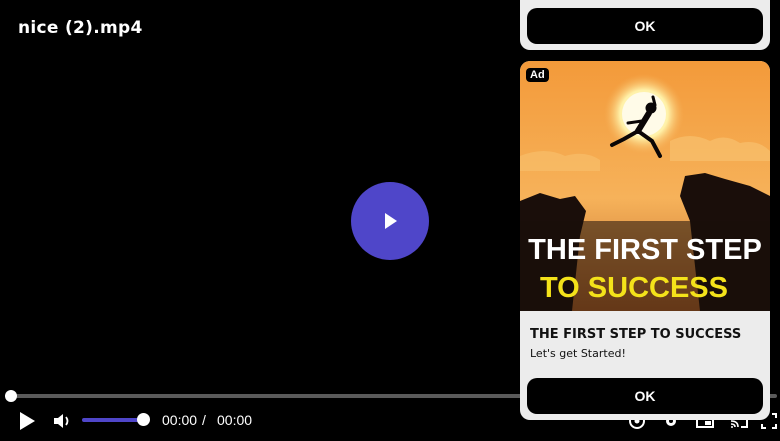 Image resolution: width=780 pixels, height=441 pixels. Describe the element at coordinates (235, 420) in the screenshot. I see `duration-time: 00:00` at that location.